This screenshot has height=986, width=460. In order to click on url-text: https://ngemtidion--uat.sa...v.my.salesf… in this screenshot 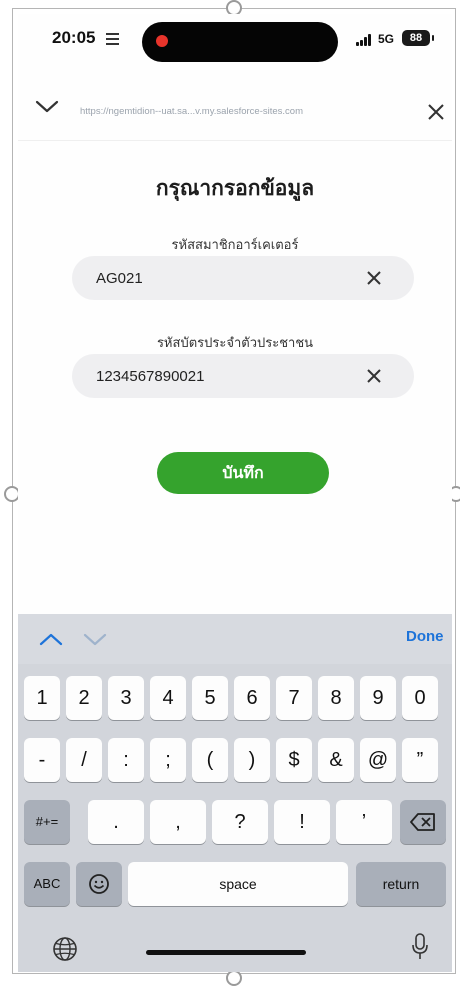, I will do `click(245, 111)`.